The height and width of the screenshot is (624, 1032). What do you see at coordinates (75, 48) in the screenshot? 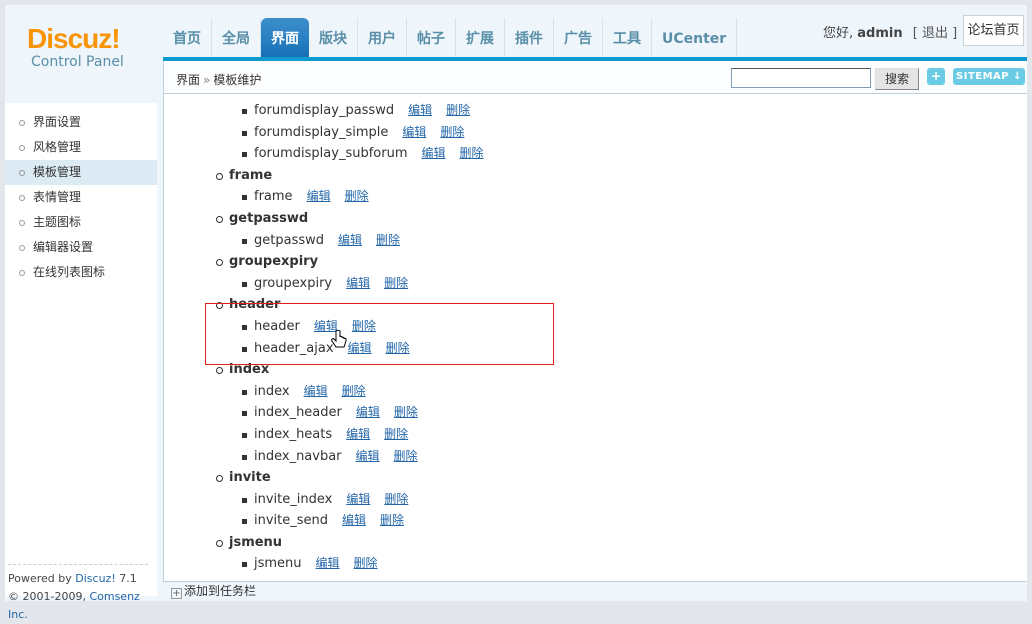
I see `logo: Discuz! Control Panel` at bounding box center [75, 48].